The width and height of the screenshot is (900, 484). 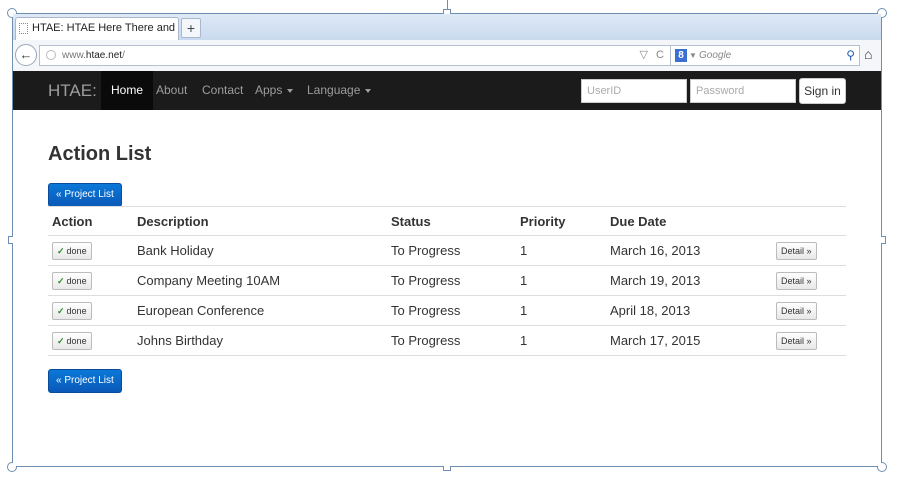 I want to click on nav-about-label: About, so click(x=172, y=90).